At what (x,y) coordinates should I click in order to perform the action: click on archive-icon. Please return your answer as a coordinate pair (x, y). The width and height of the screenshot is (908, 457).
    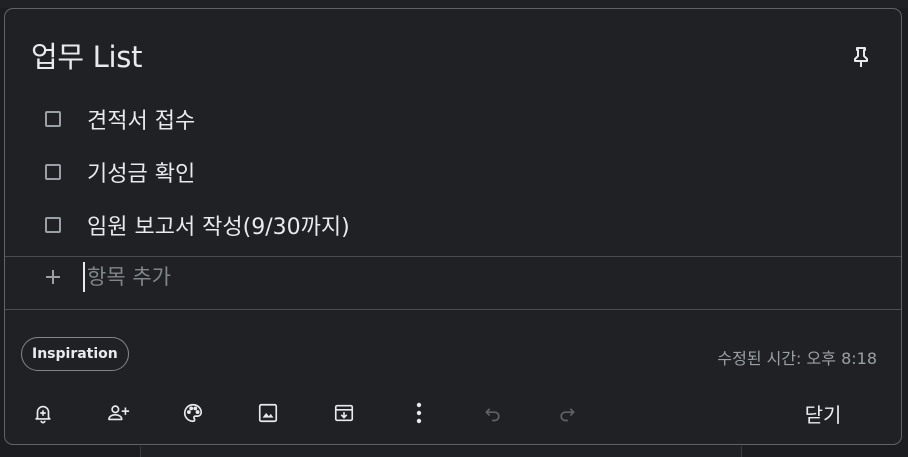
    Looking at the image, I should click on (344, 413).